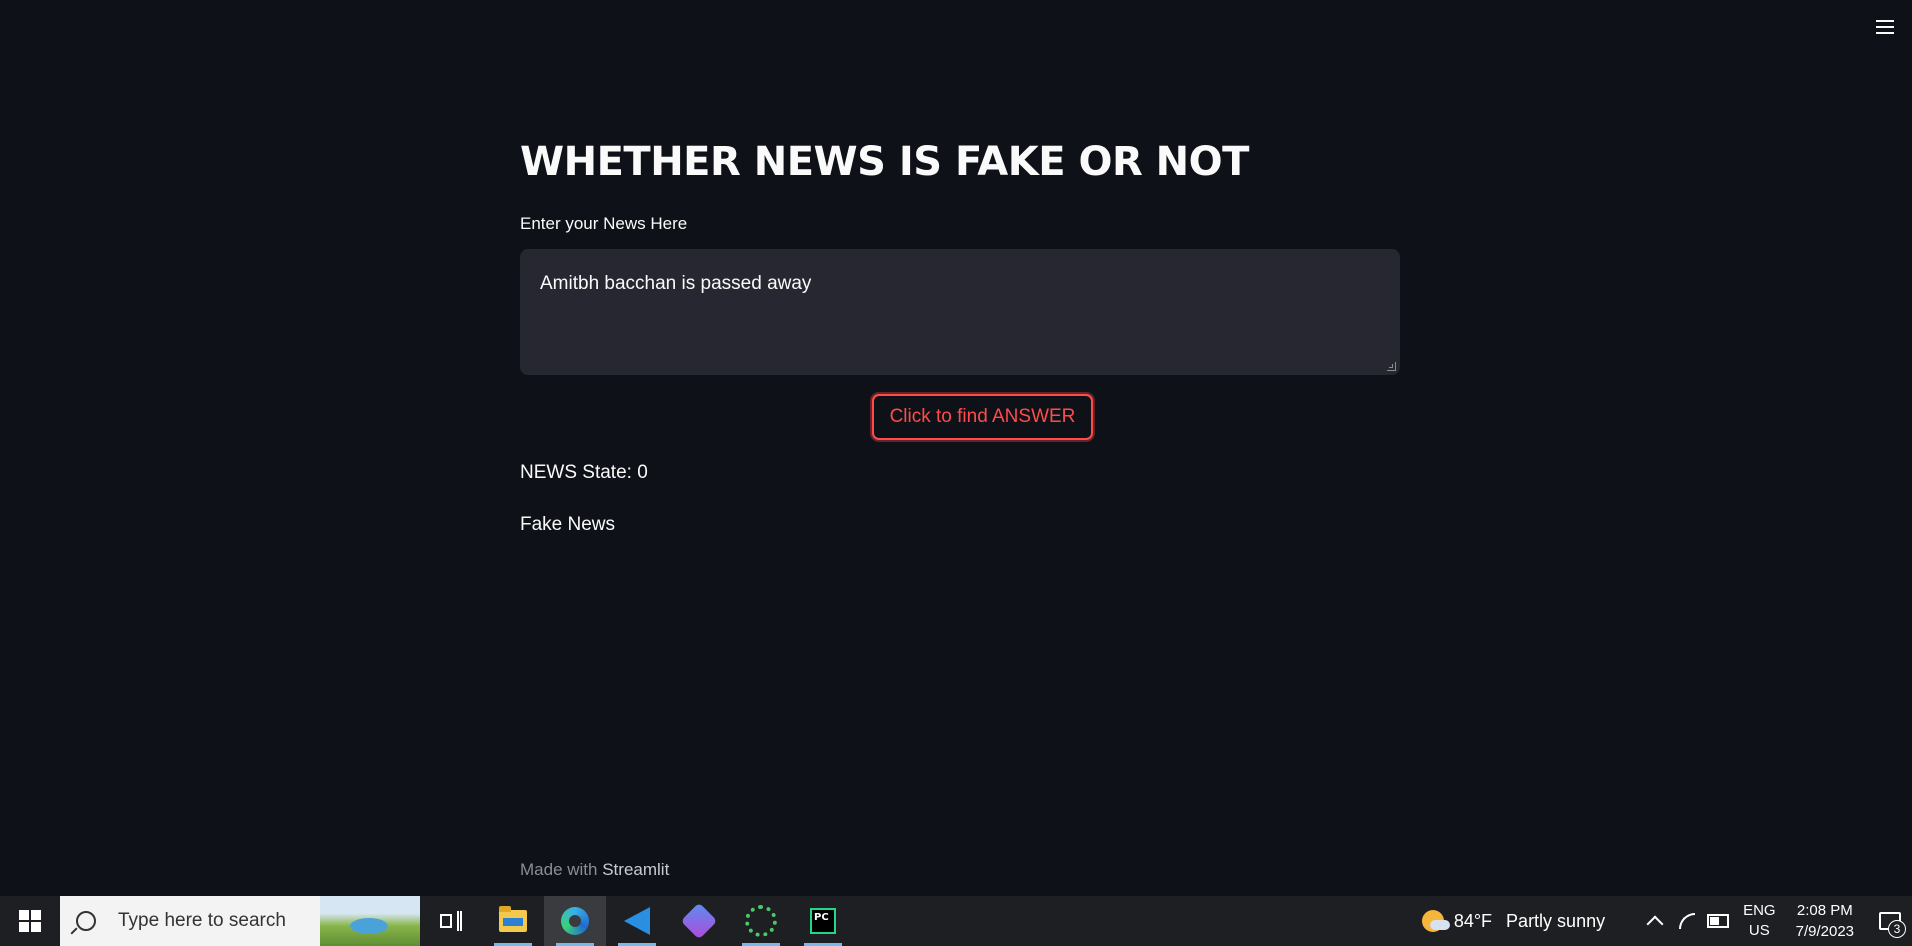 The height and width of the screenshot is (946, 1912). What do you see at coordinates (884, 162) in the screenshot?
I see `page-title: WHETHER NEWS IS FAKE OR NOT` at bounding box center [884, 162].